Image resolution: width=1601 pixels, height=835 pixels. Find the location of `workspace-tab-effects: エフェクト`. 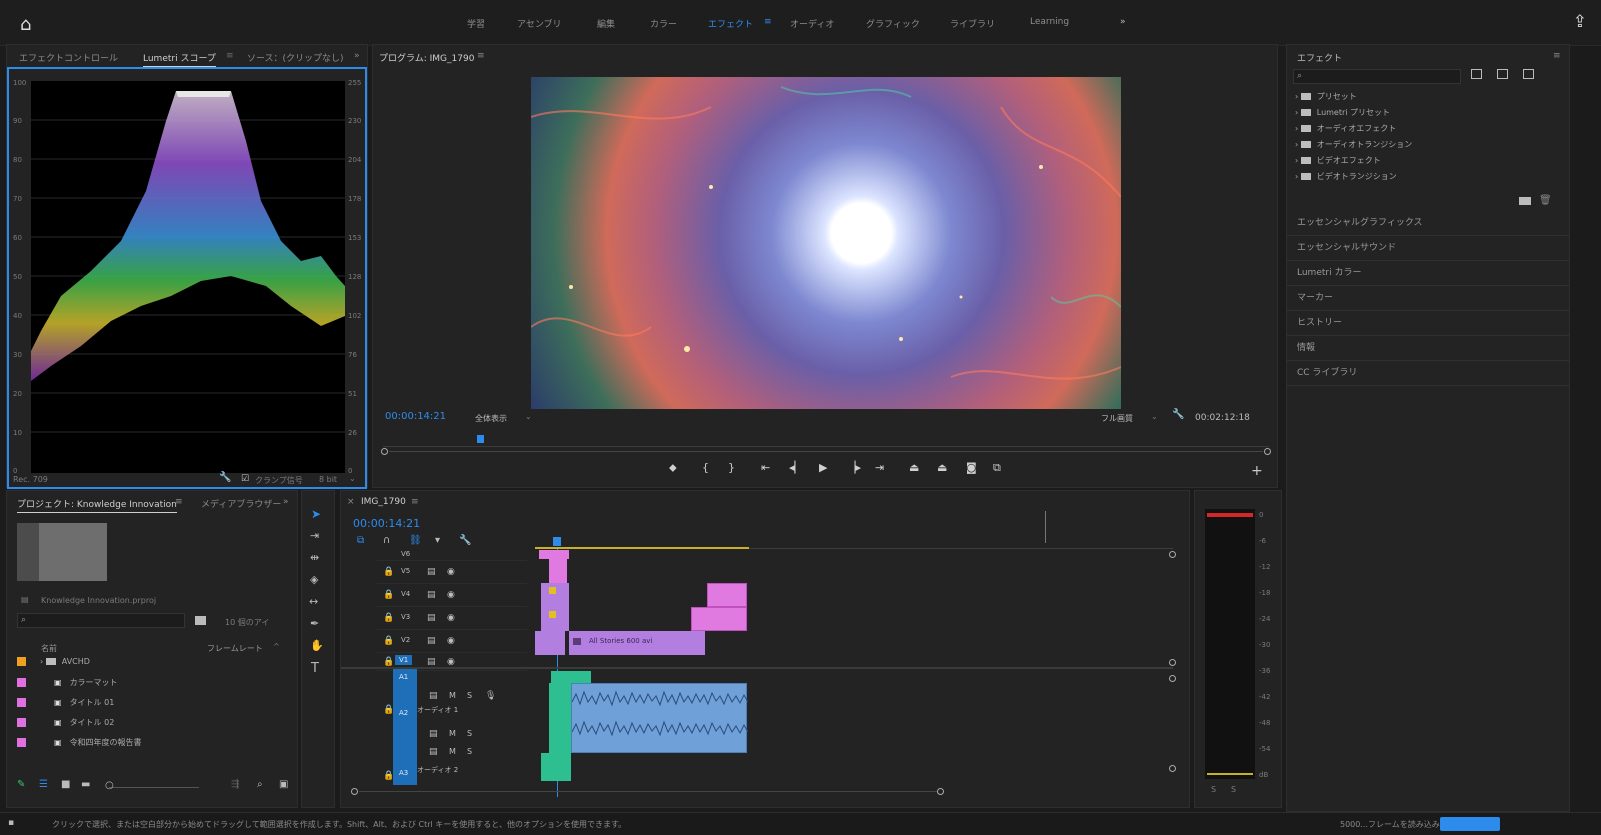

workspace-tab-effects: エフェクト is located at coordinates (730, 23).